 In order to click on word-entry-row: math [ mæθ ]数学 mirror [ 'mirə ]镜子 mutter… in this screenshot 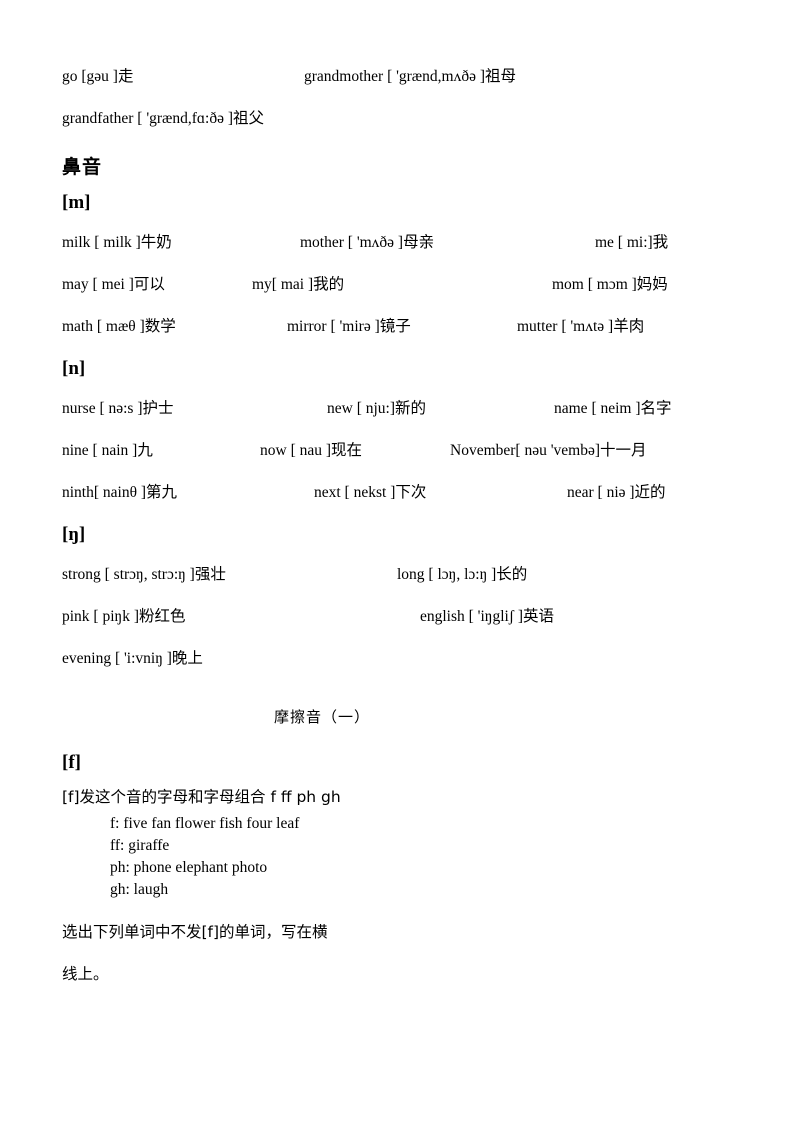, I will do `click(392, 327)`.